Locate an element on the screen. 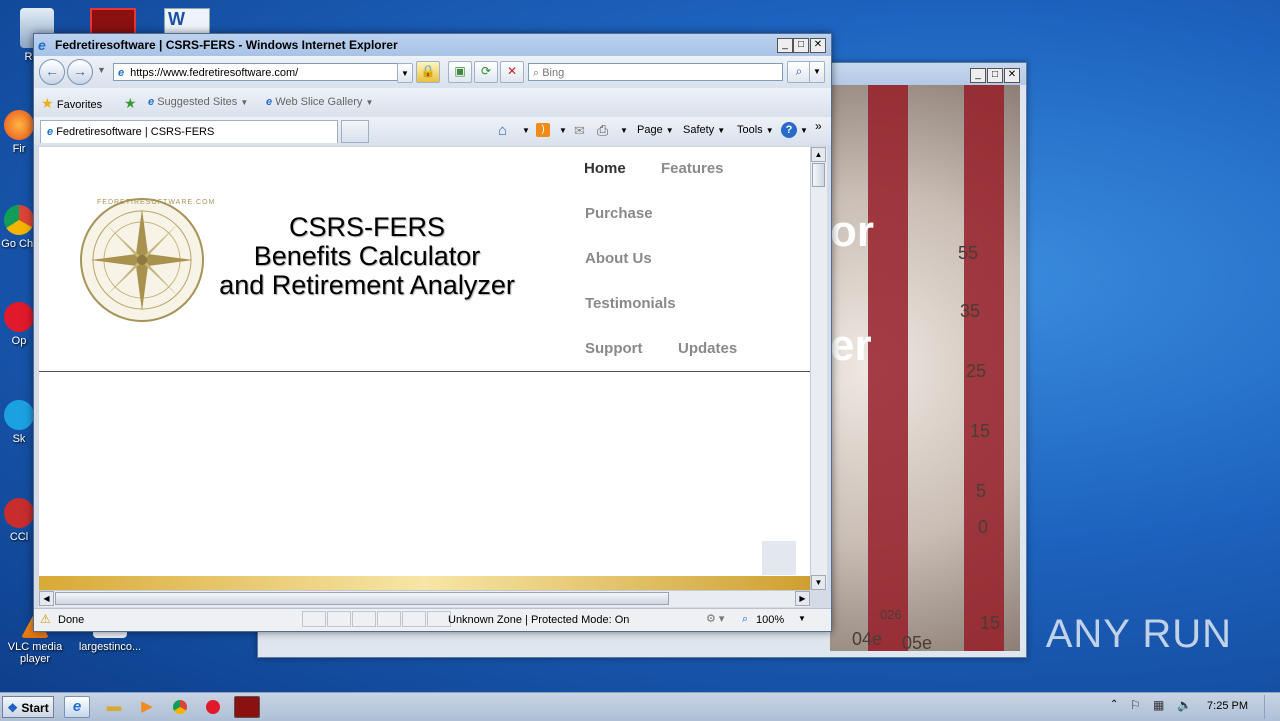 Image resolution: width=1280 pixels, height=721 pixels. mail-icon: ✉ is located at coordinates (579, 131).